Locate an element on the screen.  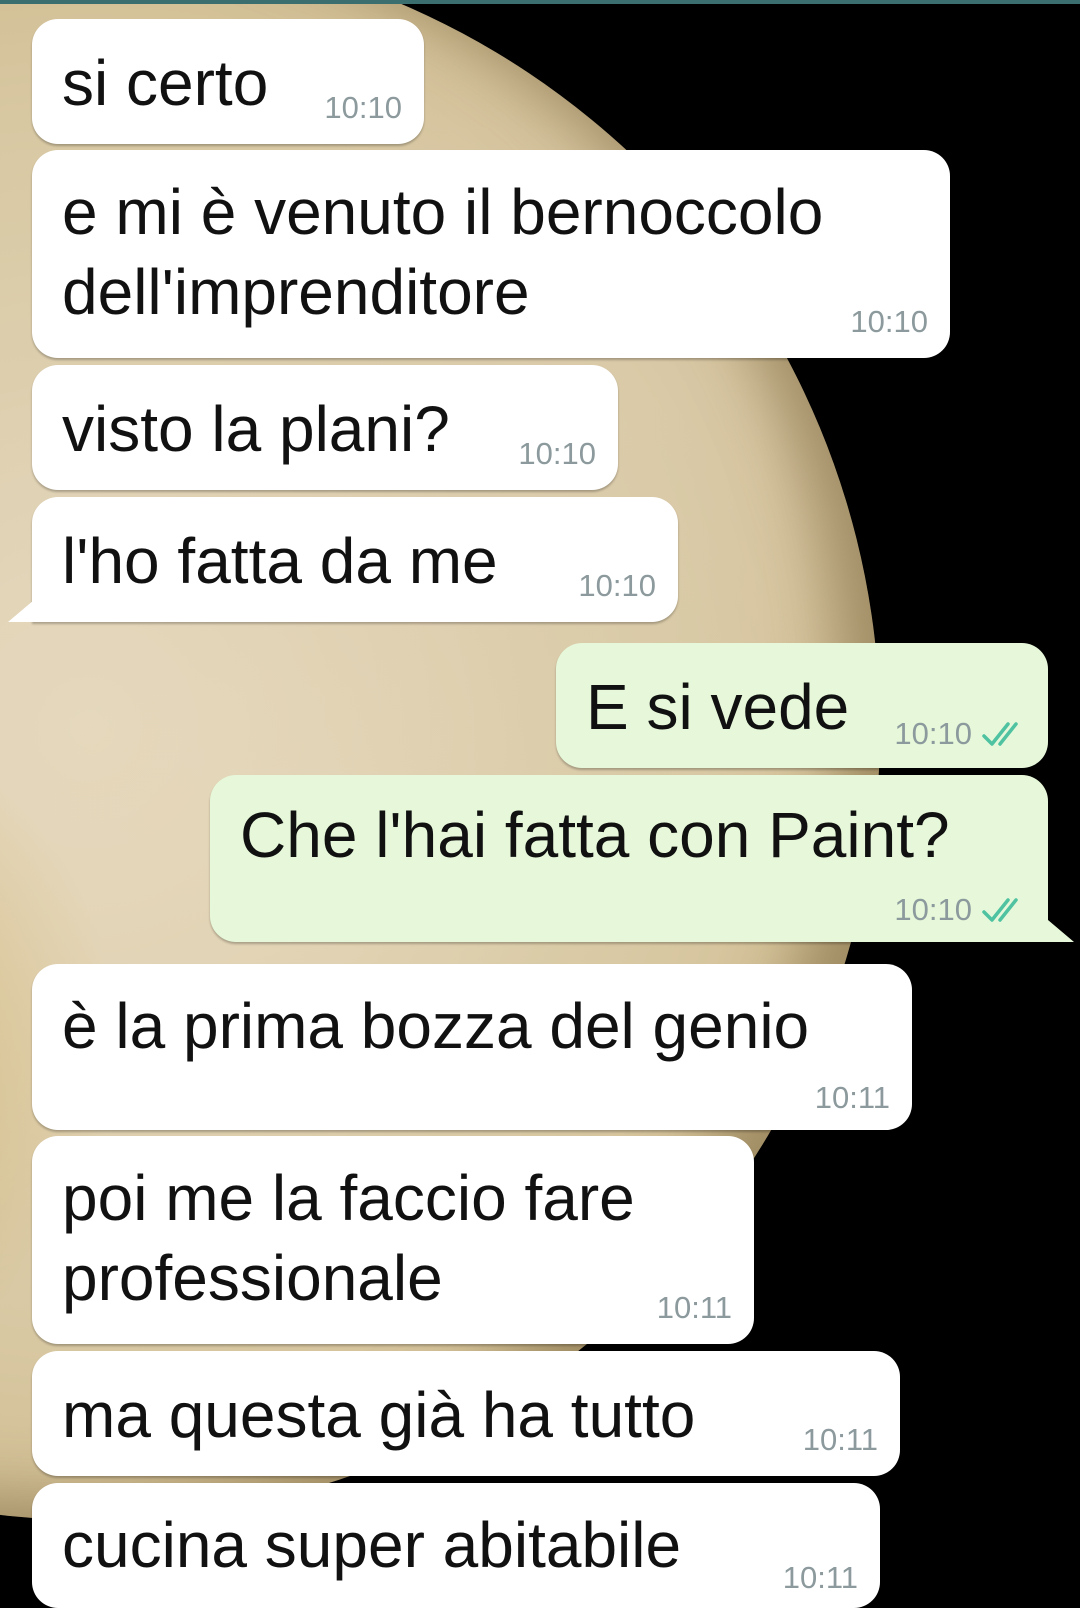
incoming-message: l'ho fatta da me 10:10 is located at coordinates (355, 559).